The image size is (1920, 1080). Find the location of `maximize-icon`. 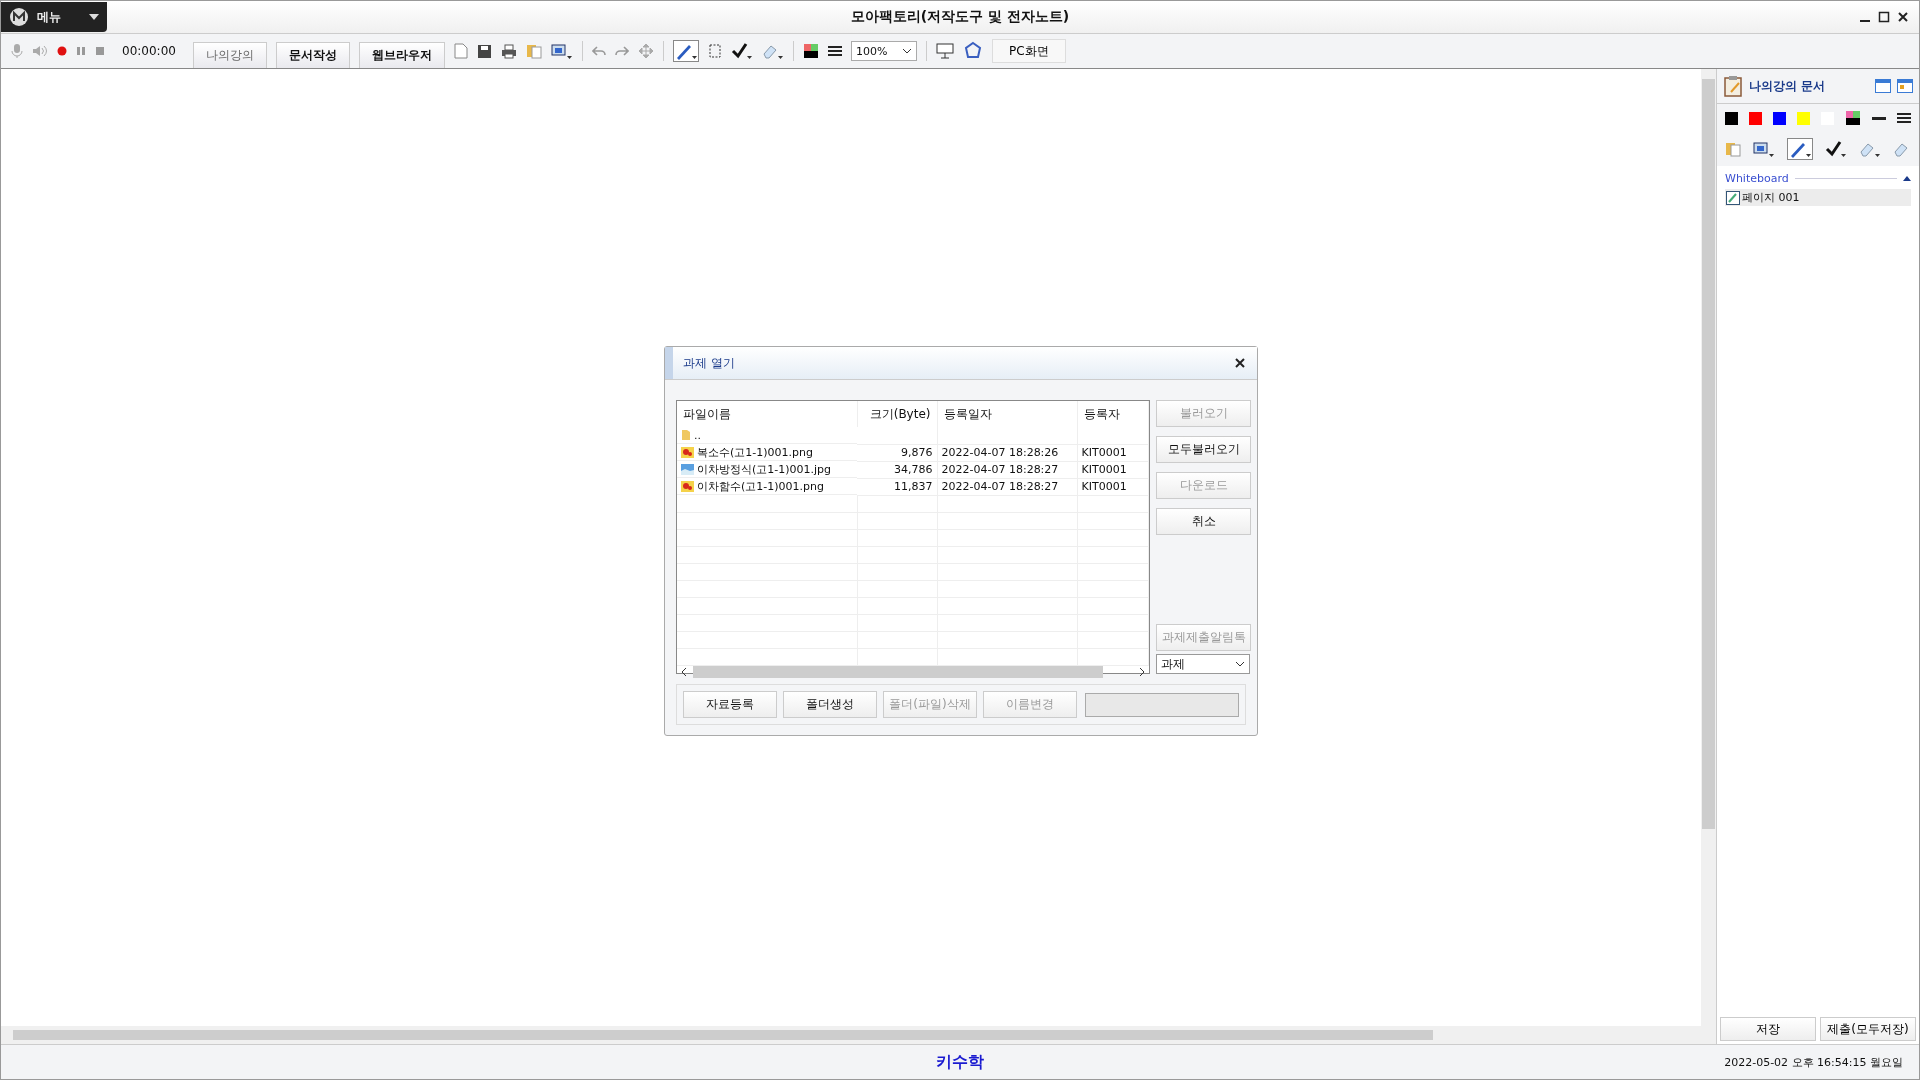

maximize-icon is located at coordinates (1884, 17).